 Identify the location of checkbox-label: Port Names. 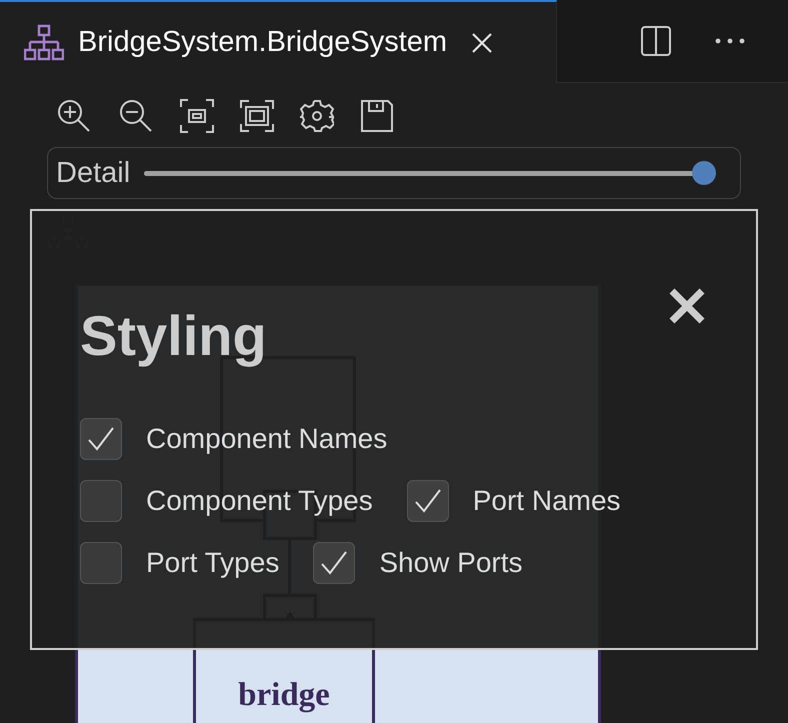
(546, 501).